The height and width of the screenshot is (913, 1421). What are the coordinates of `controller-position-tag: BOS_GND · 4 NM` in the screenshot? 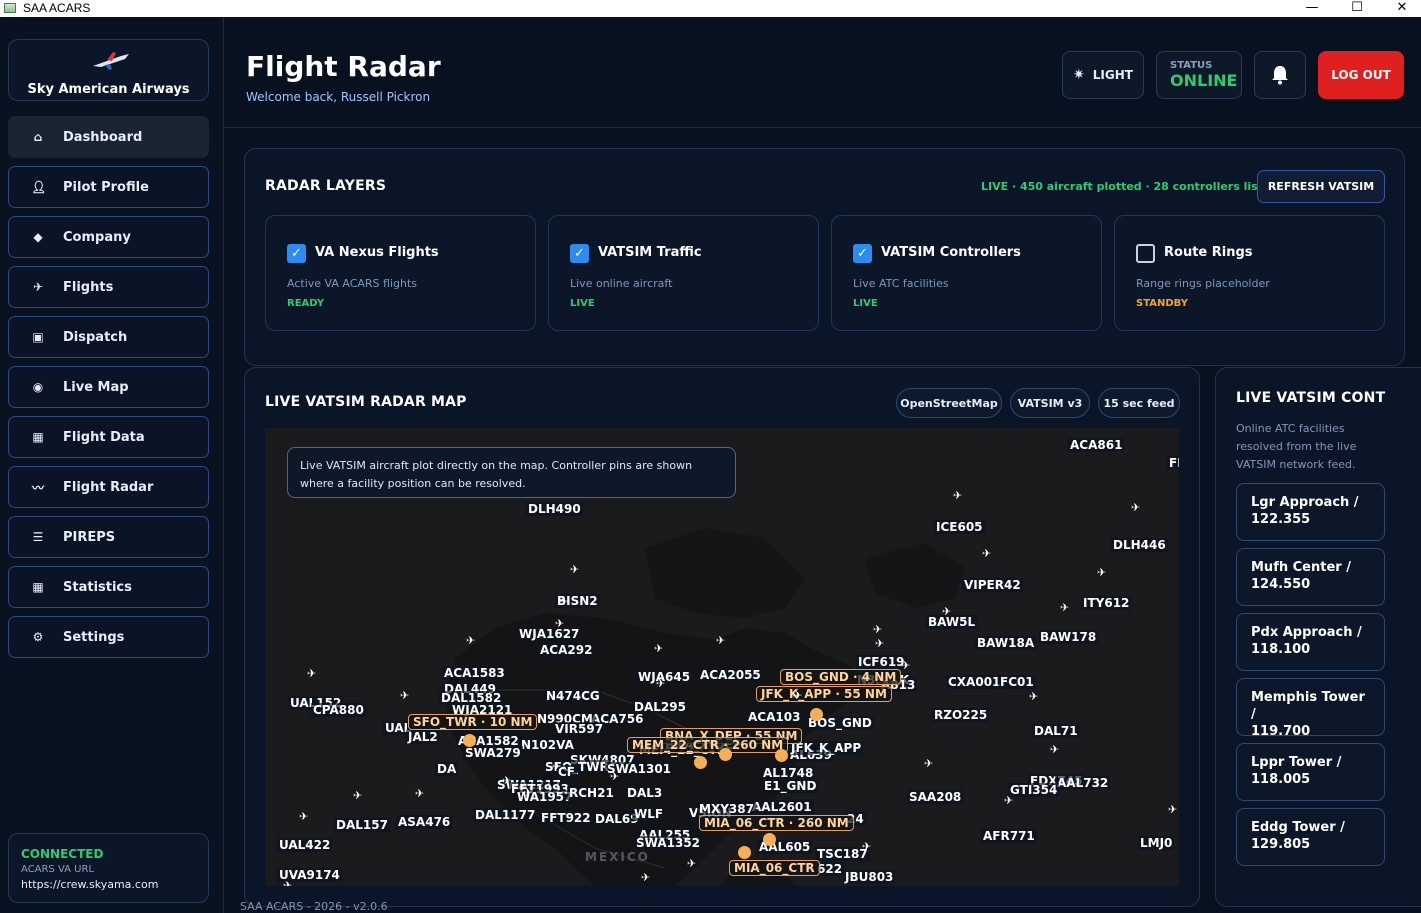 It's located at (841, 677).